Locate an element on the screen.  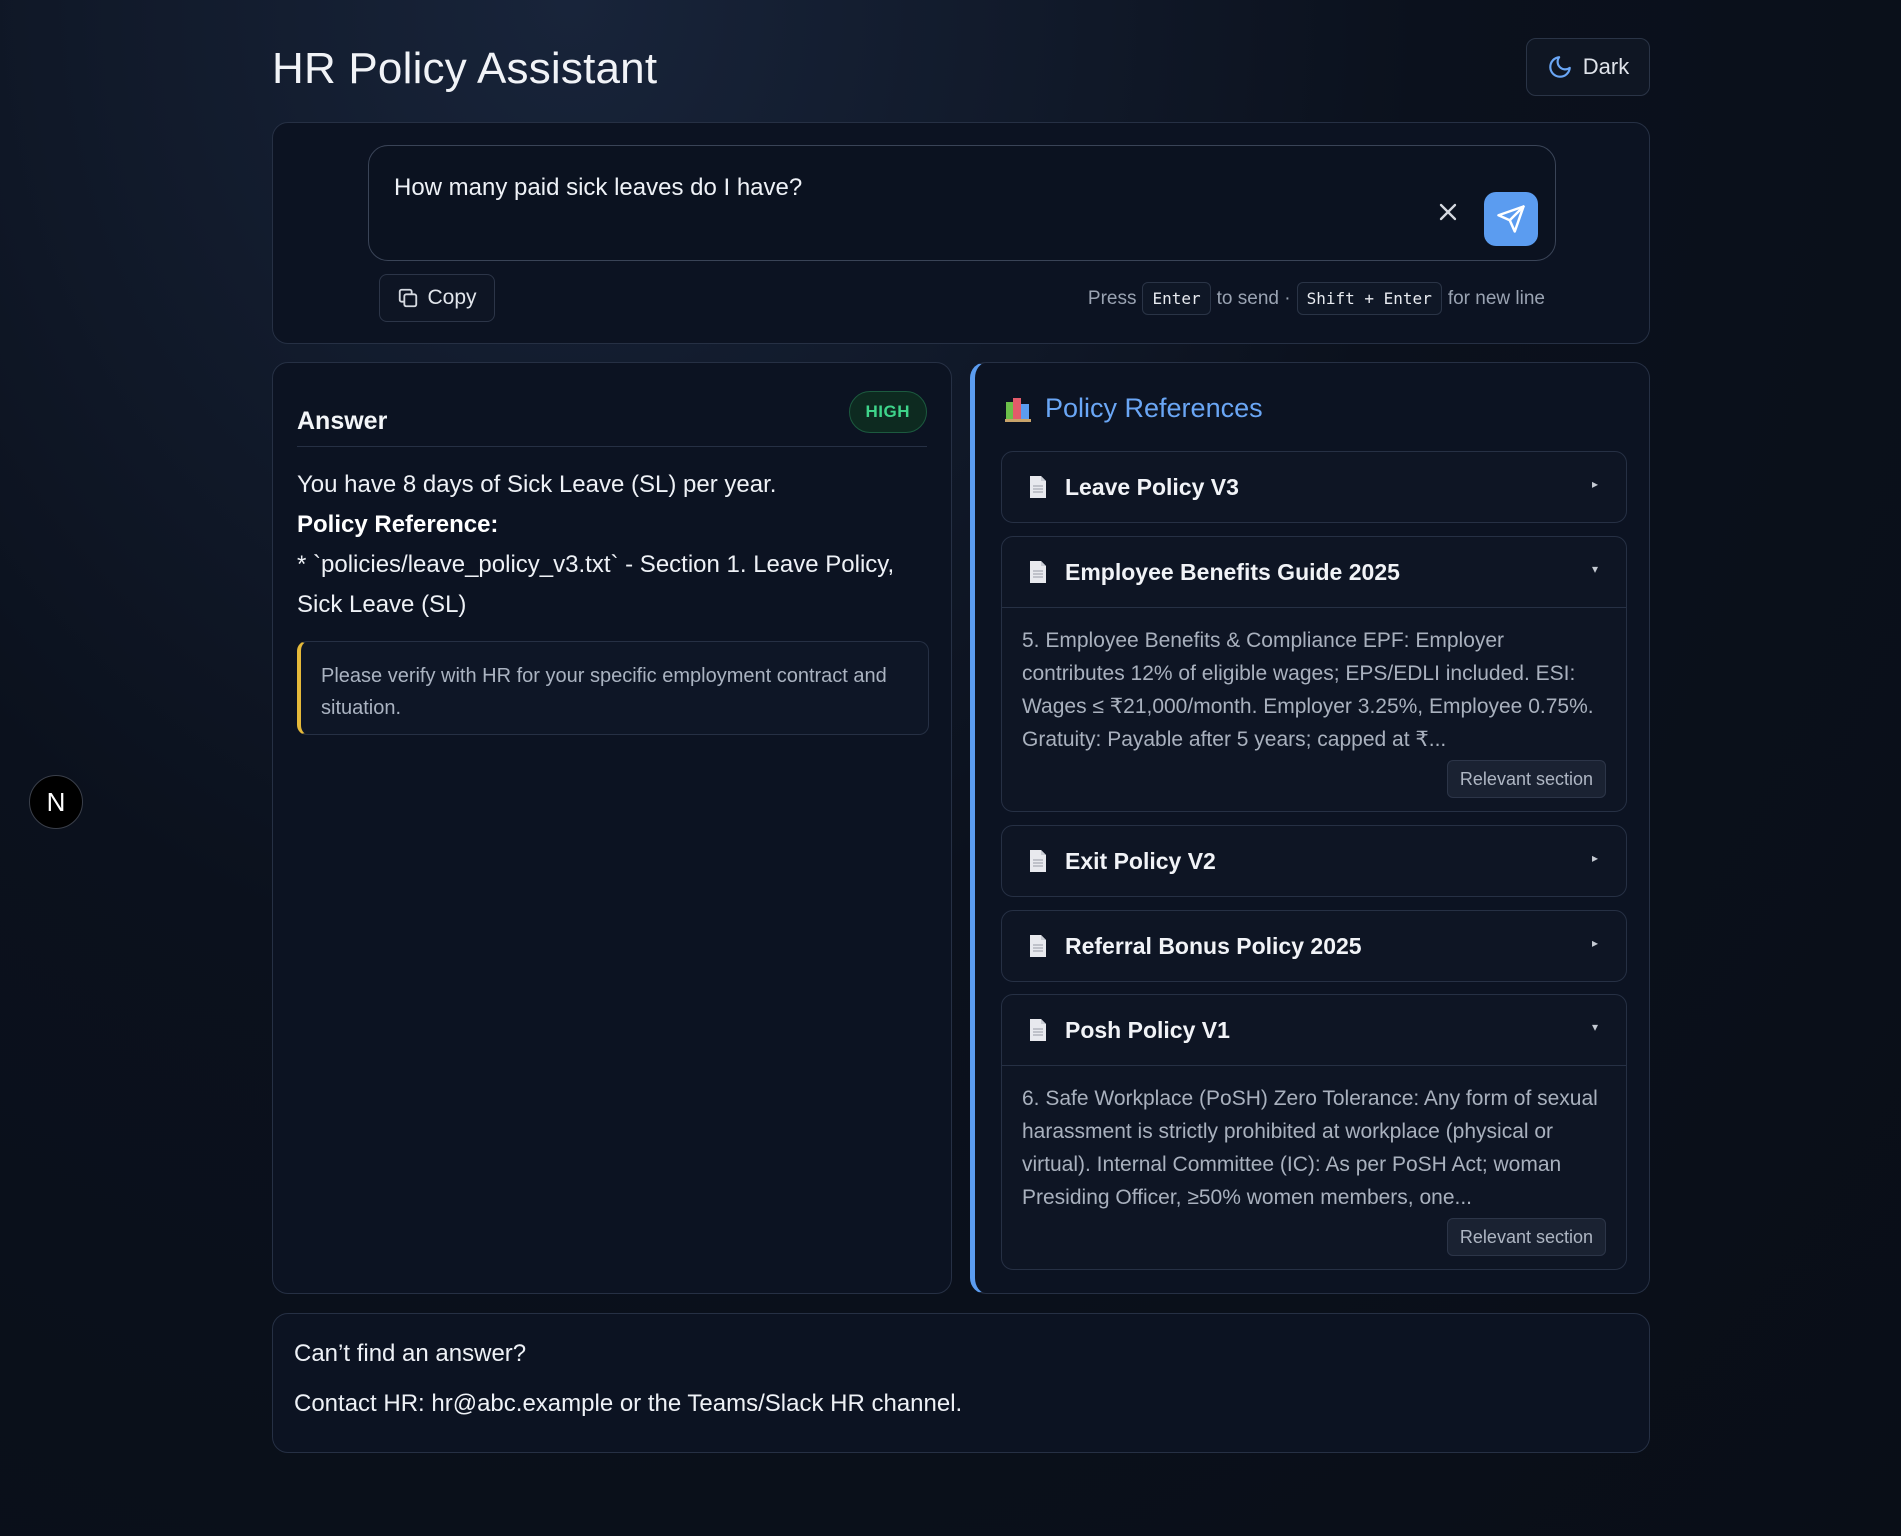
answer-header: Answer HIGH is located at coordinates (612, 417).